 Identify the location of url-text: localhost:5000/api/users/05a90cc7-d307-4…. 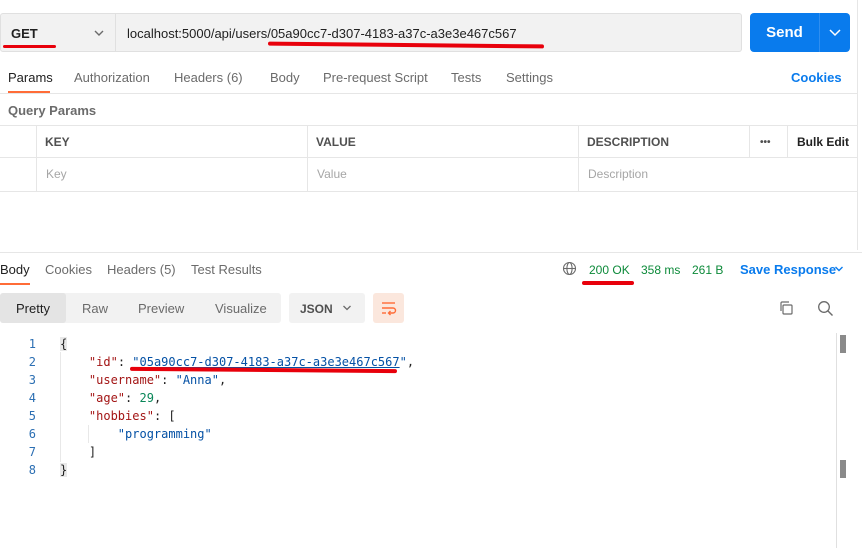
(322, 33).